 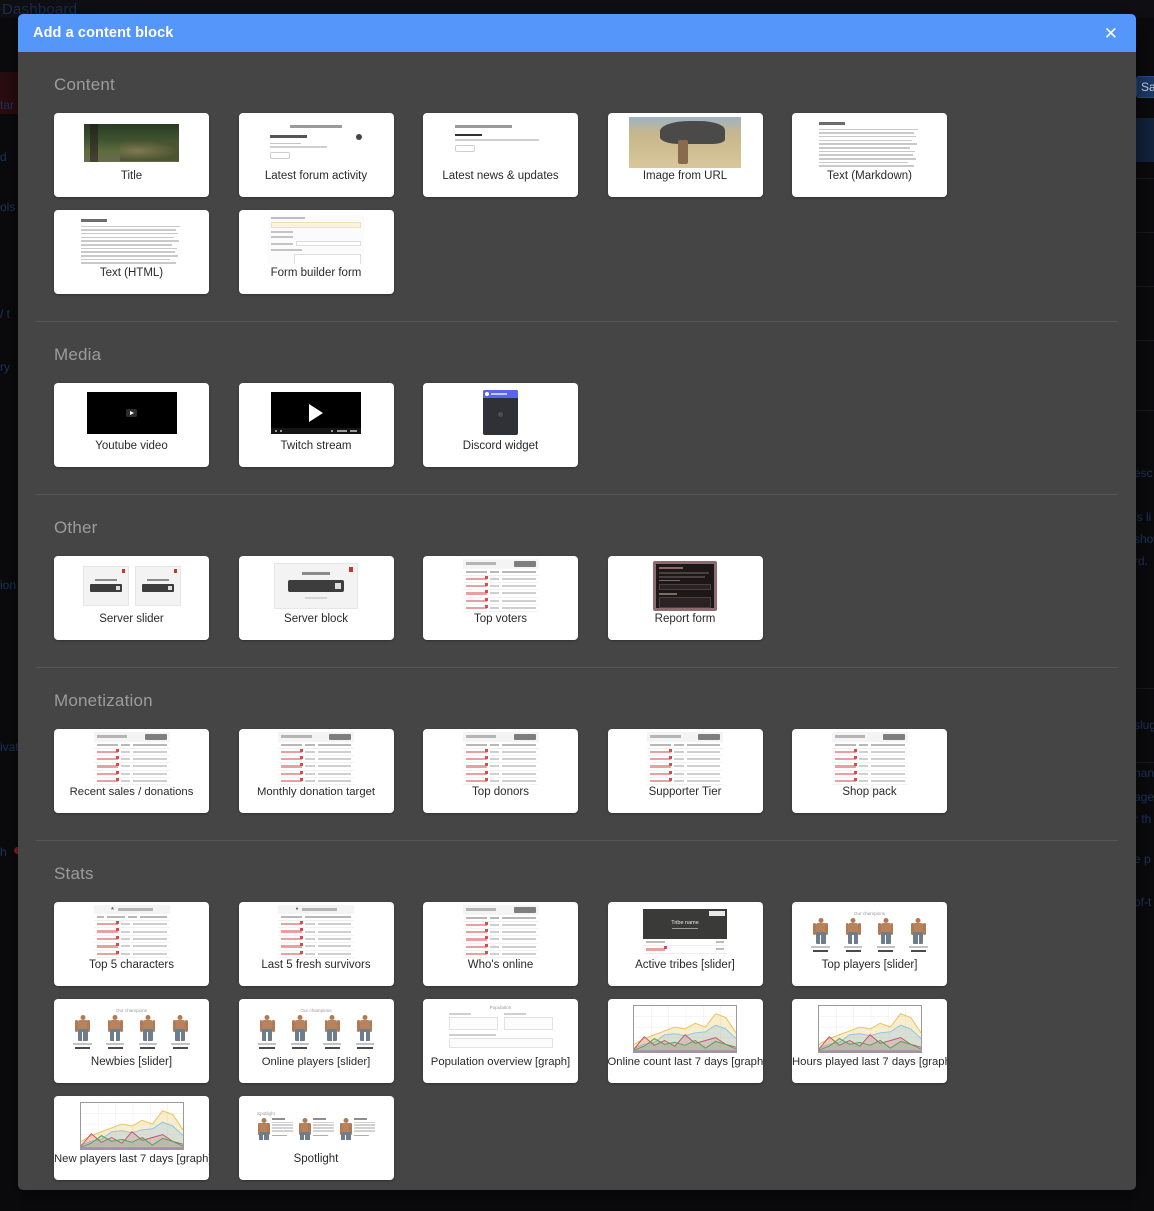 What do you see at coordinates (131, 1041) in the screenshot?
I see `content-block-newbies-slider: Our champions Newbies [slider]` at bounding box center [131, 1041].